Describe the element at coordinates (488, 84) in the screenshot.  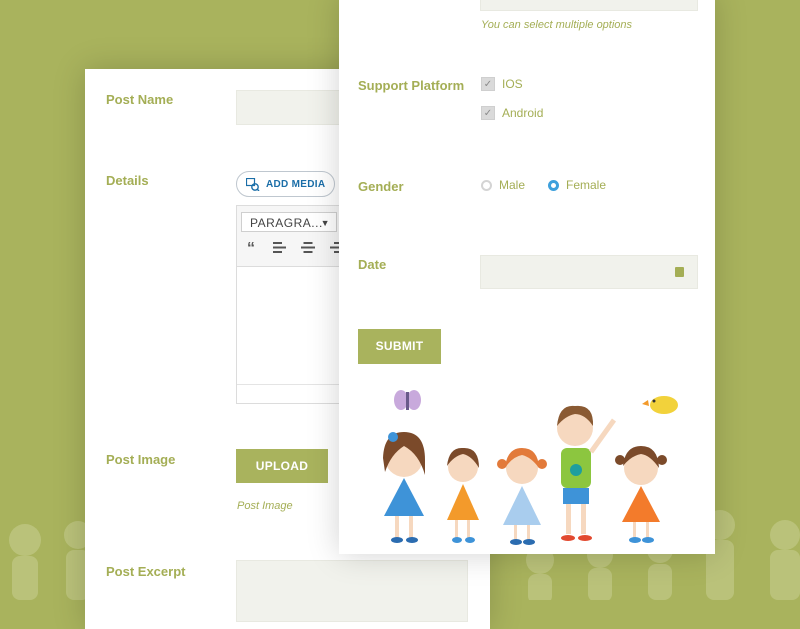
I see `checkbox-ios-box: ✓` at that location.